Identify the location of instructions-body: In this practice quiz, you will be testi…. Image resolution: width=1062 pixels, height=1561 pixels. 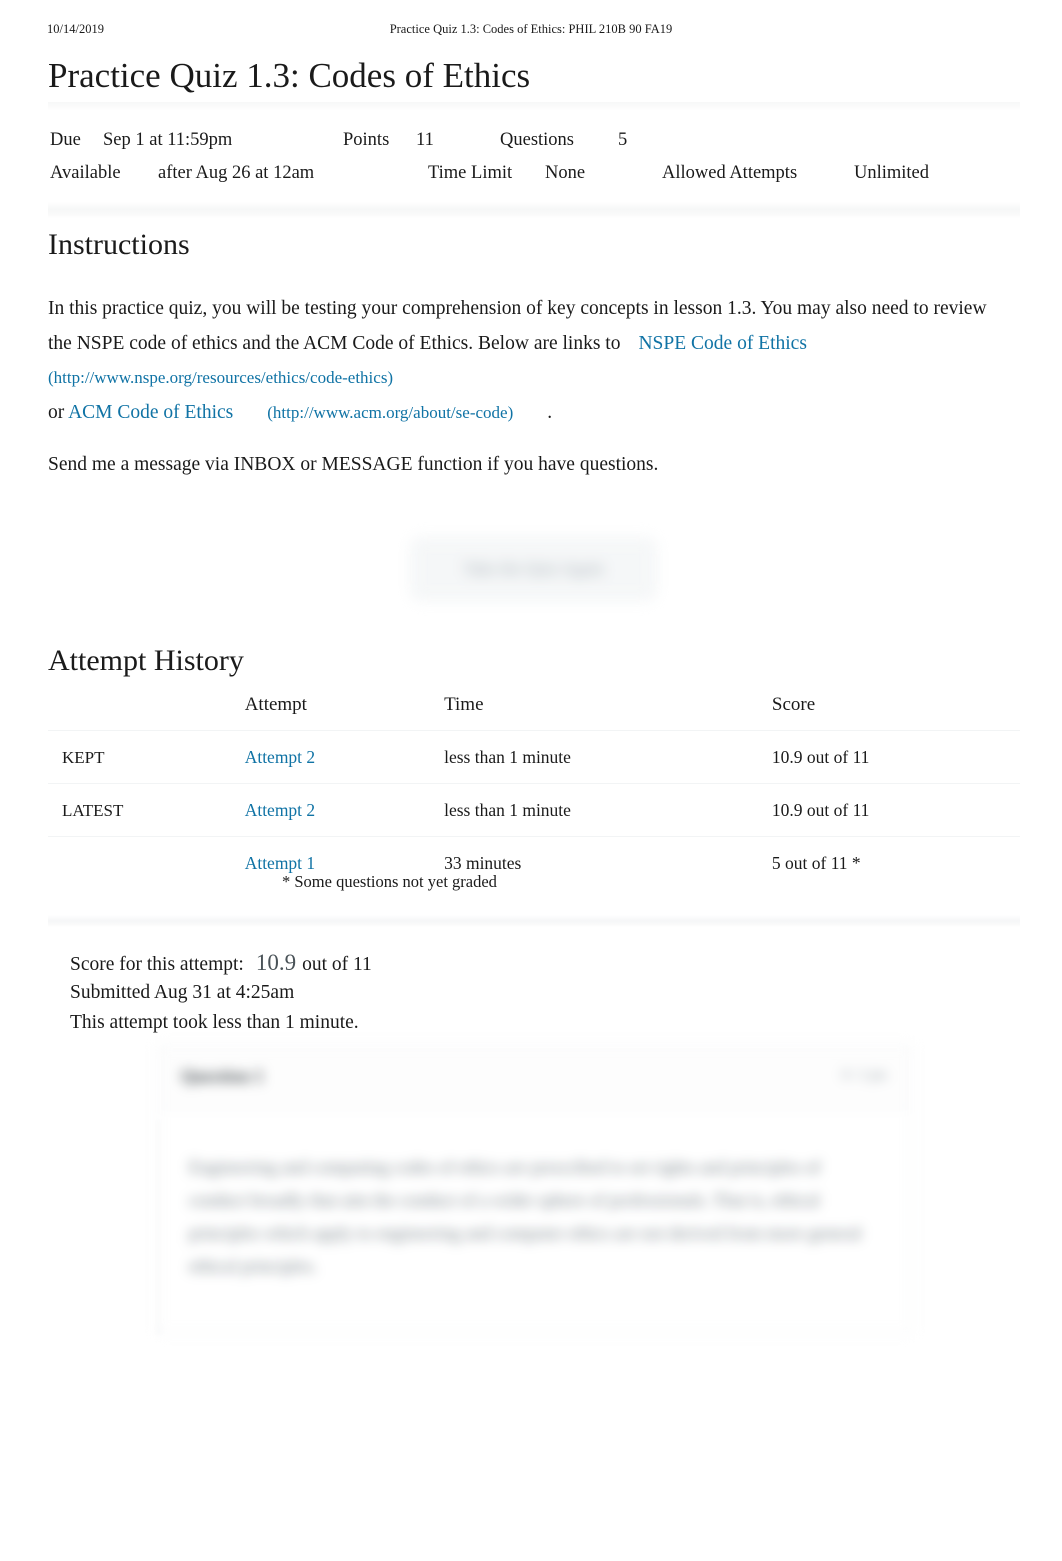
(528, 396).